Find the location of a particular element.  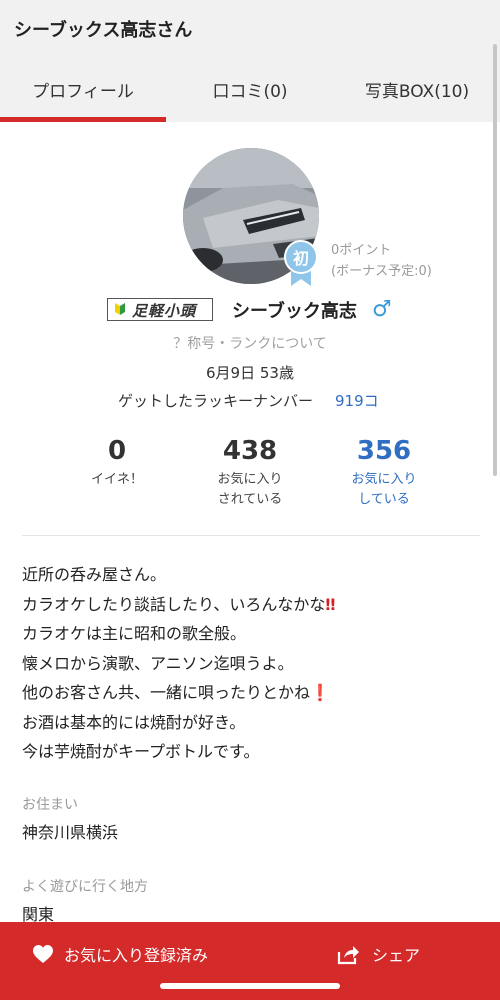

rank-badge: 初 is located at coordinates (301, 263).